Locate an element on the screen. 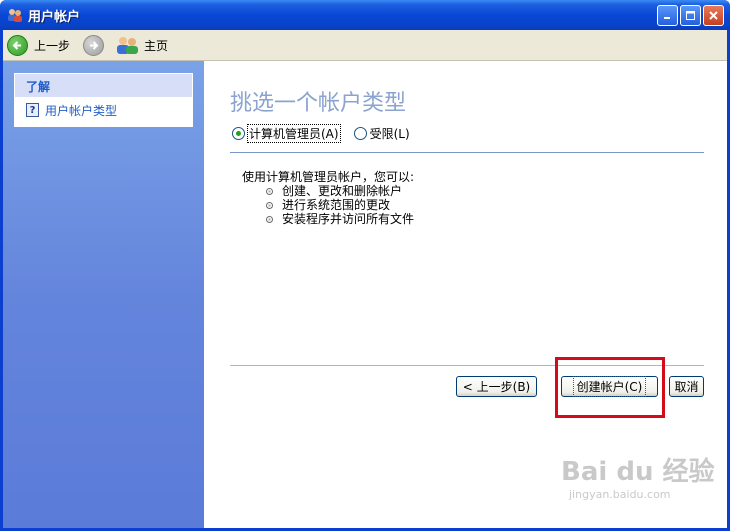 The image size is (730, 531). account-type-options: 计算机管理员(A) 受限(L) is located at coordinates (328, 133).